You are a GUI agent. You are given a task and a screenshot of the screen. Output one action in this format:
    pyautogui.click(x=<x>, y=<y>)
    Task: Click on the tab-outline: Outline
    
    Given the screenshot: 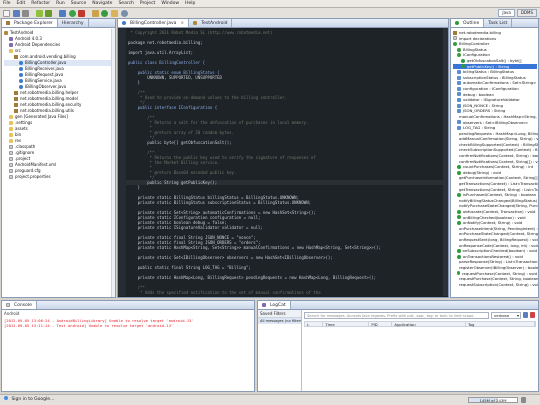 What is the action you would take?
    pyautogui.click(x=468, y=23)
    